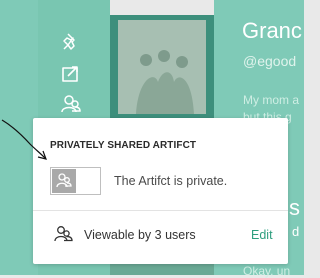 The width and height of the screenshot is (320, 278). Describe the element at coordinates (123, 145) in the screenshot. I see `popup-title: PRIVATELY SHARED ARTIFCT` at that location.